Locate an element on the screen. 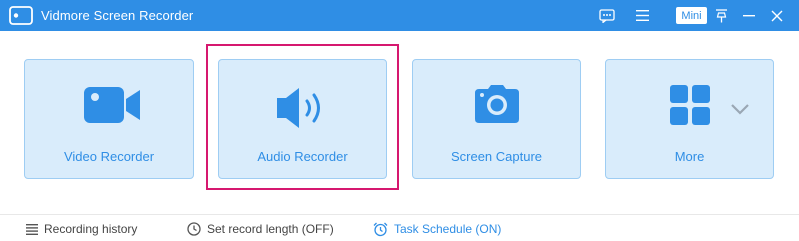  recording-history-label: Recording history is located at coordinates (91, 229).